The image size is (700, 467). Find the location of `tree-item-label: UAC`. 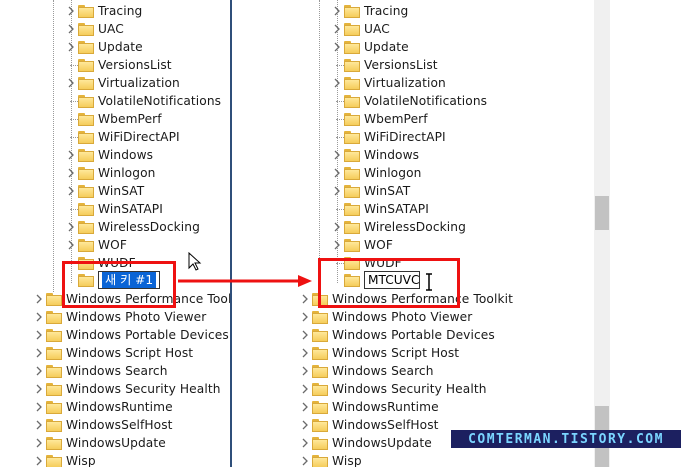

tree-item-label: UAC is located at coordinates (111, 29).